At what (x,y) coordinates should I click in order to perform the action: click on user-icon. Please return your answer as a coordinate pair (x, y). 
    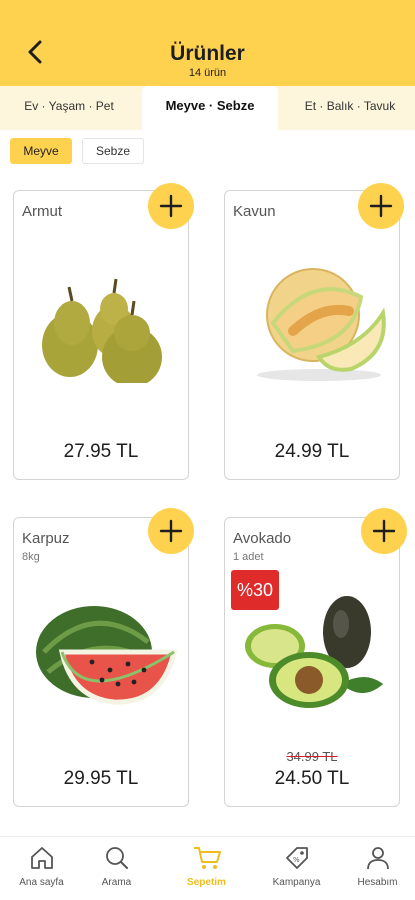
    Looking at the image, I should click on (377, 858).